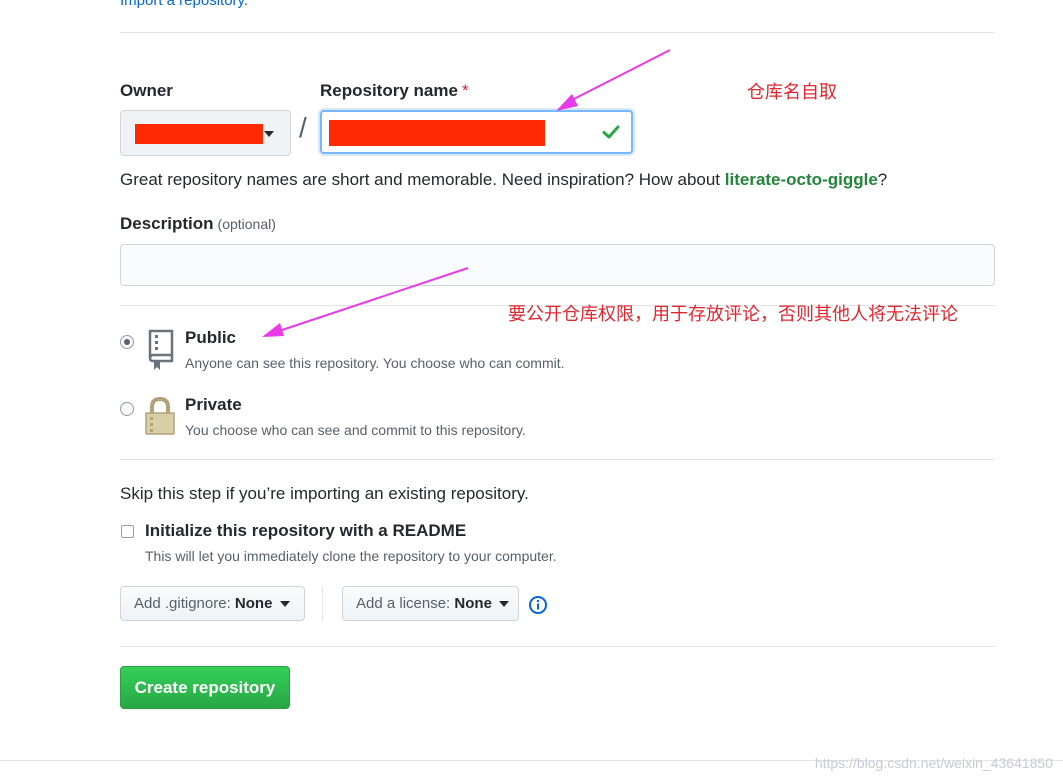 The image size is (1063, 781). I want to click on arrow-to-public, so click(372, 300).